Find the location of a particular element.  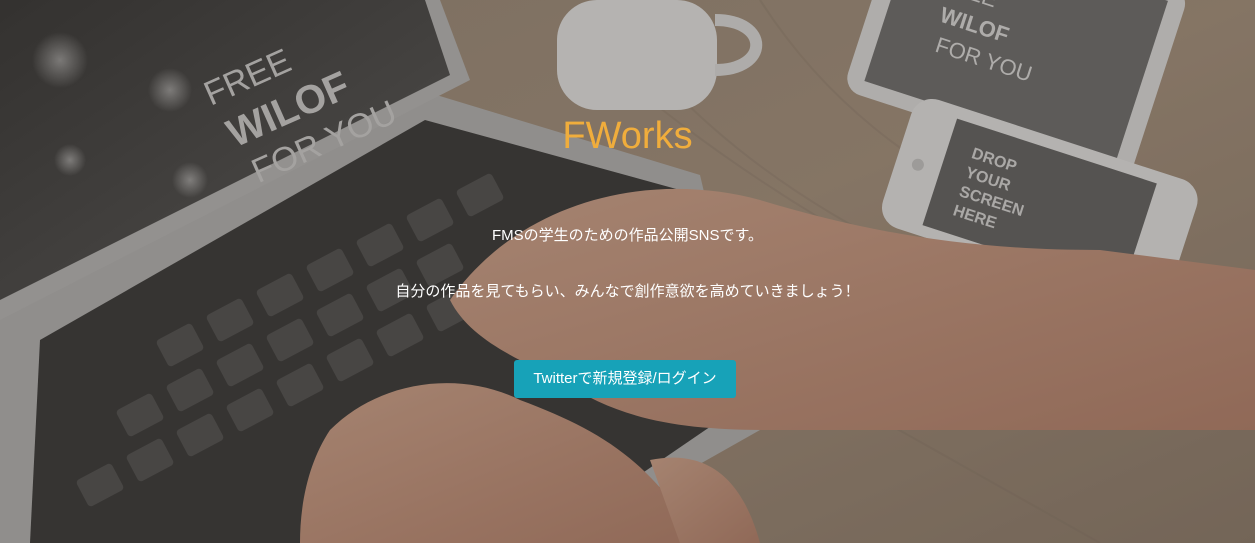

twitter-login-button: Twitterで新規登録/ログイン is located at coordinates (625, 379).